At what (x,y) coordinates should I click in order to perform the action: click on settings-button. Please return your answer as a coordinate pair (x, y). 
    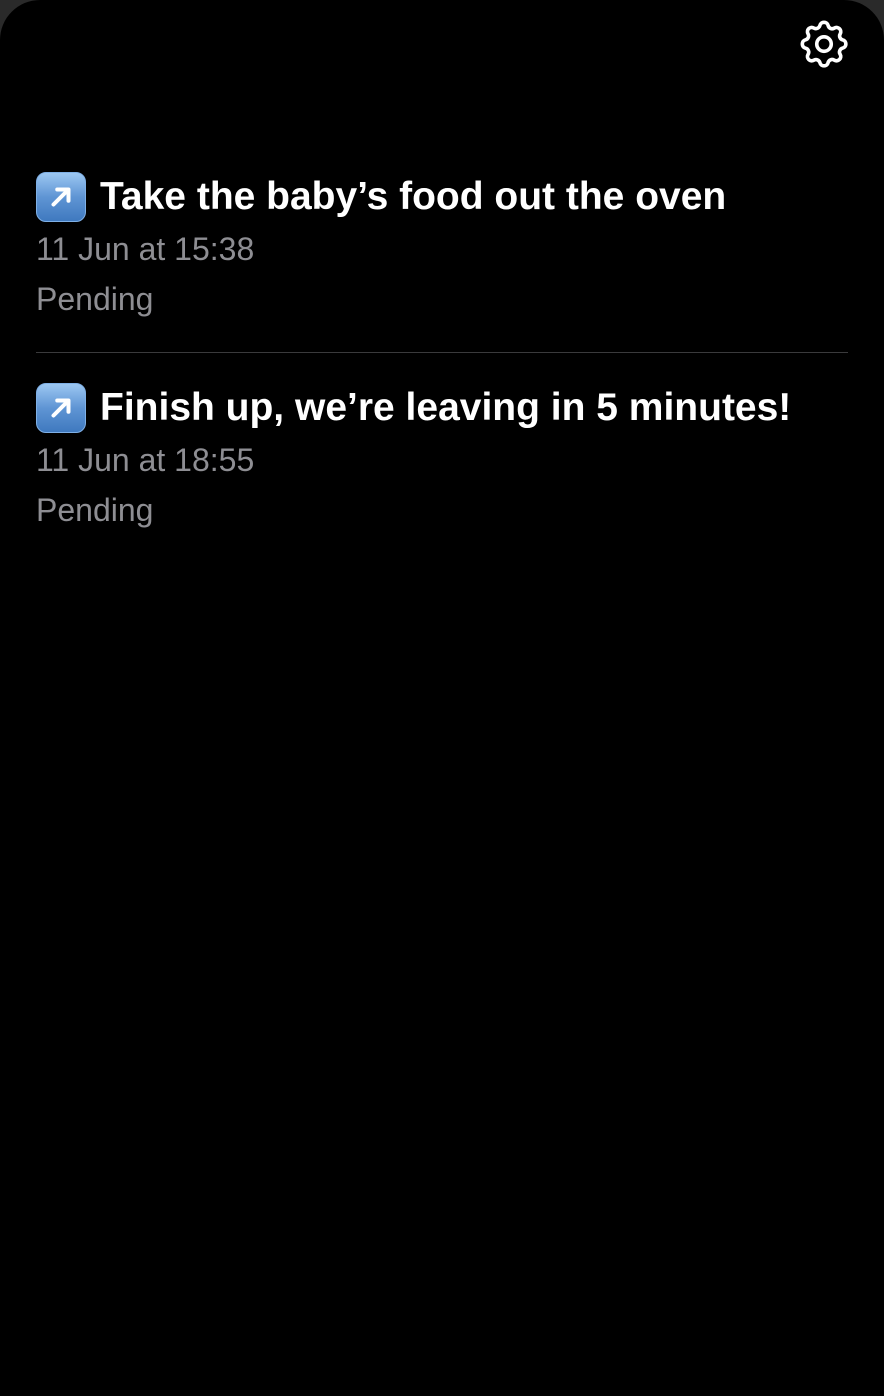
    Looking at the image, I should click on (824, 44).